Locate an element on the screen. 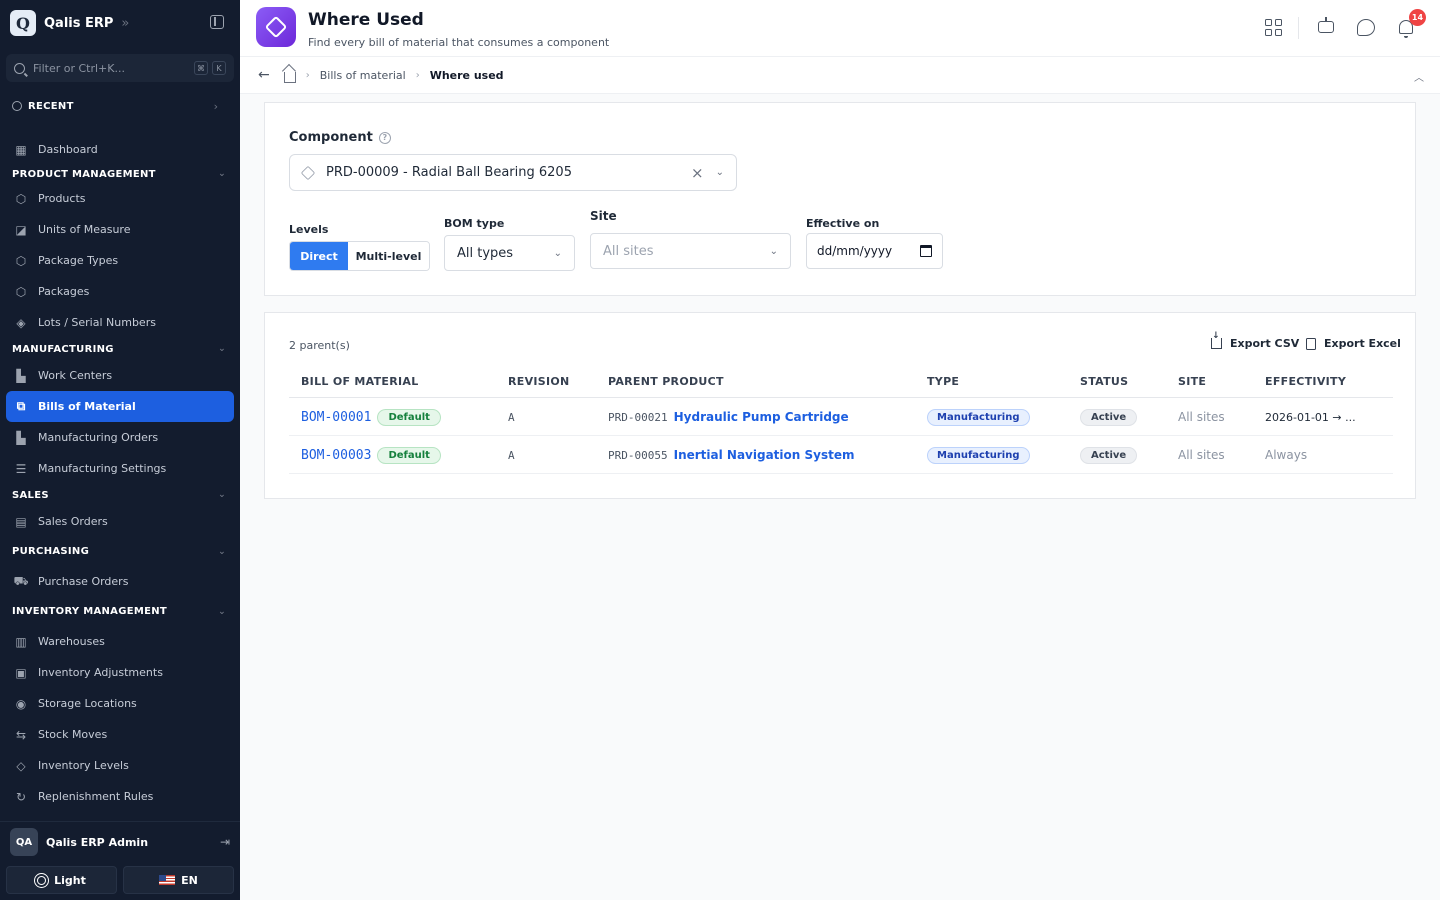  export-excel-button: Export Excel is located at coordinates (1353, 343).